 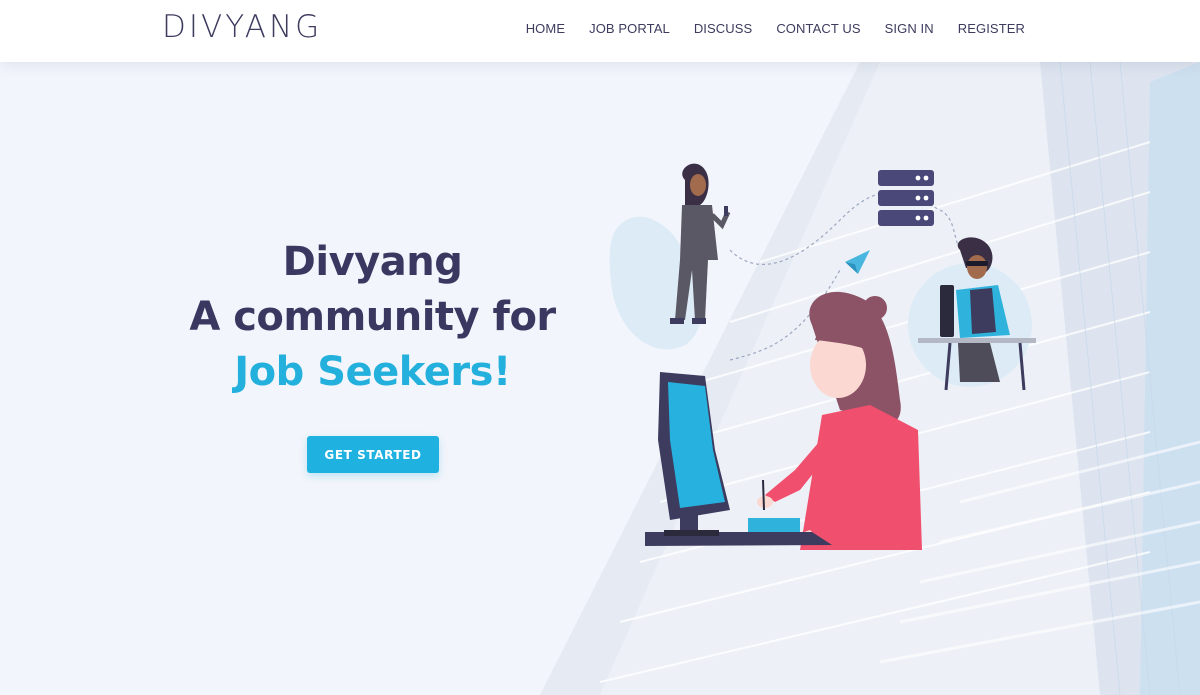 What do you see at coordinates (545, 28) in the screenshot?
I see `nav-home: HOME` at bounding box center [545, 28].